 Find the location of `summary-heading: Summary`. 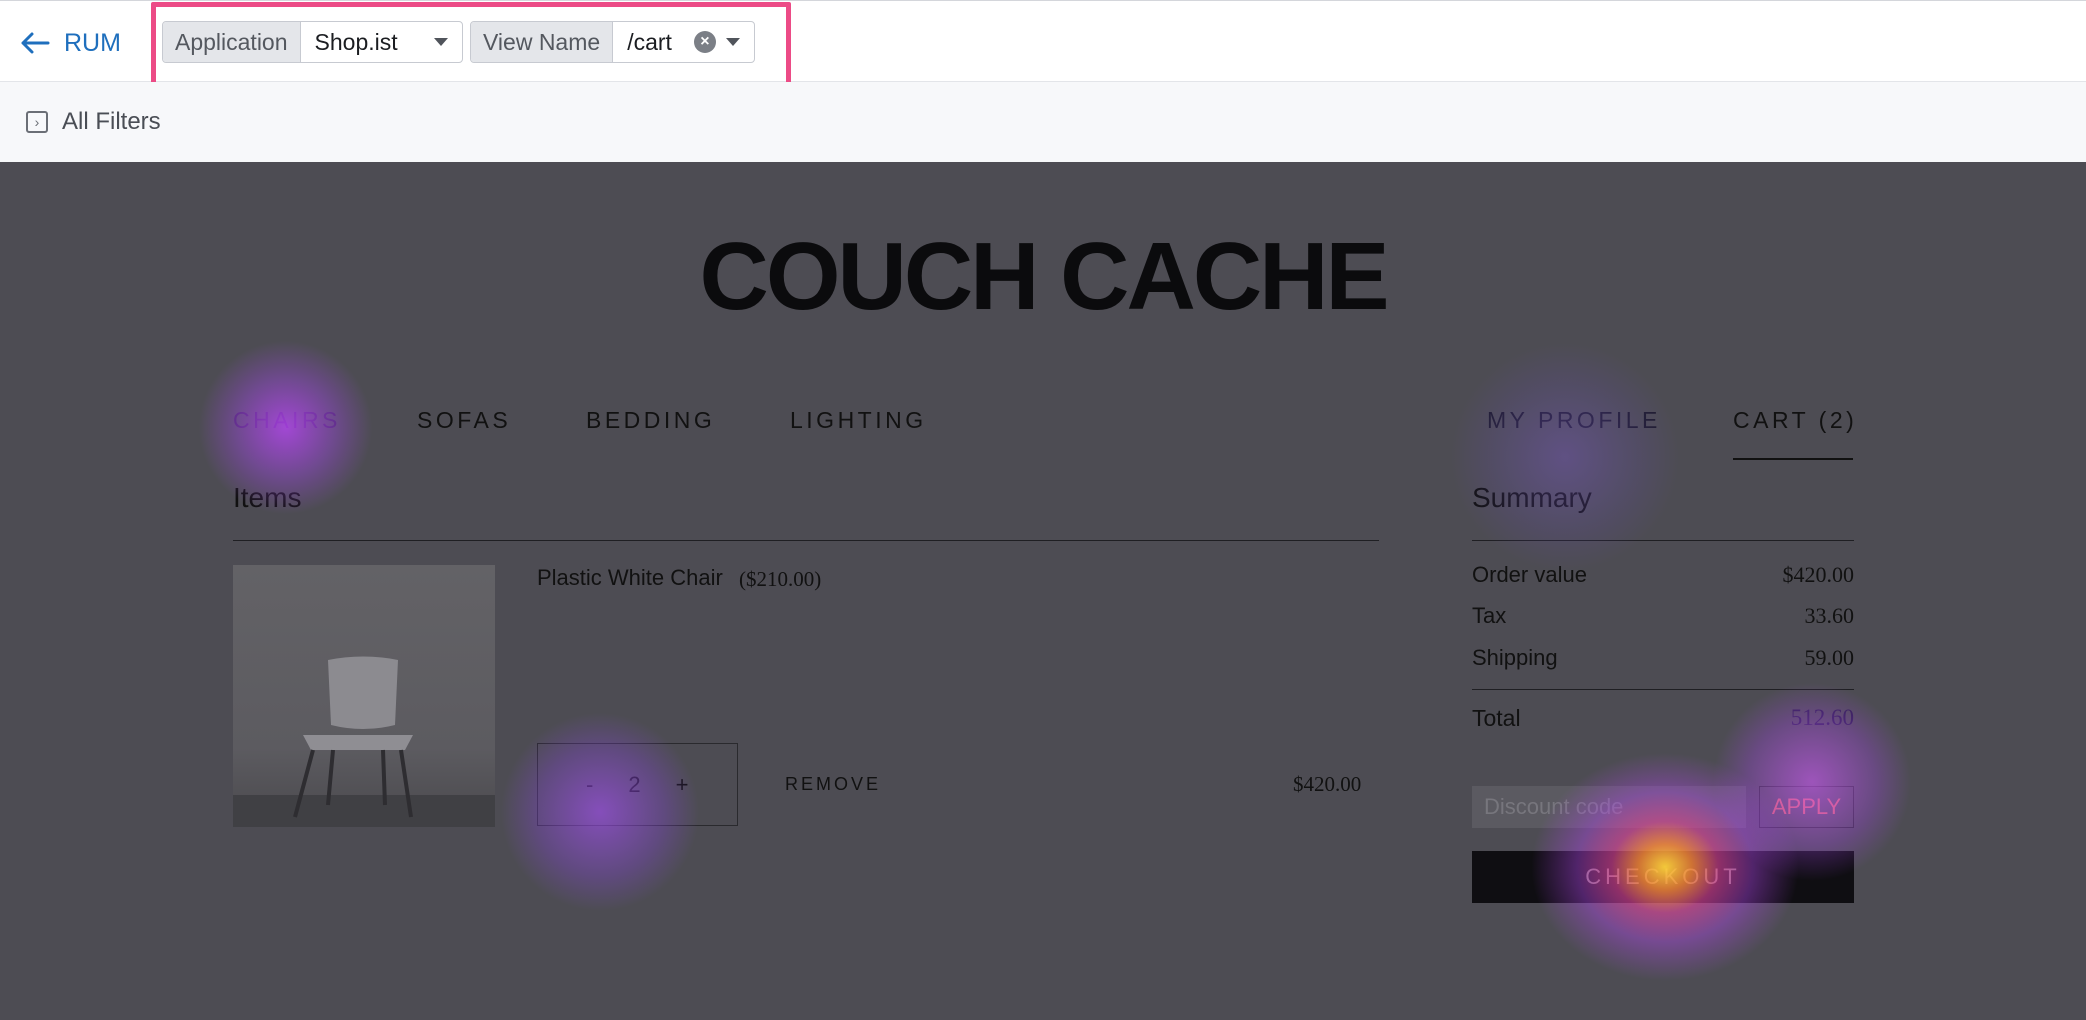

summary-heading: Summary is located at coordinates (1532, 497).